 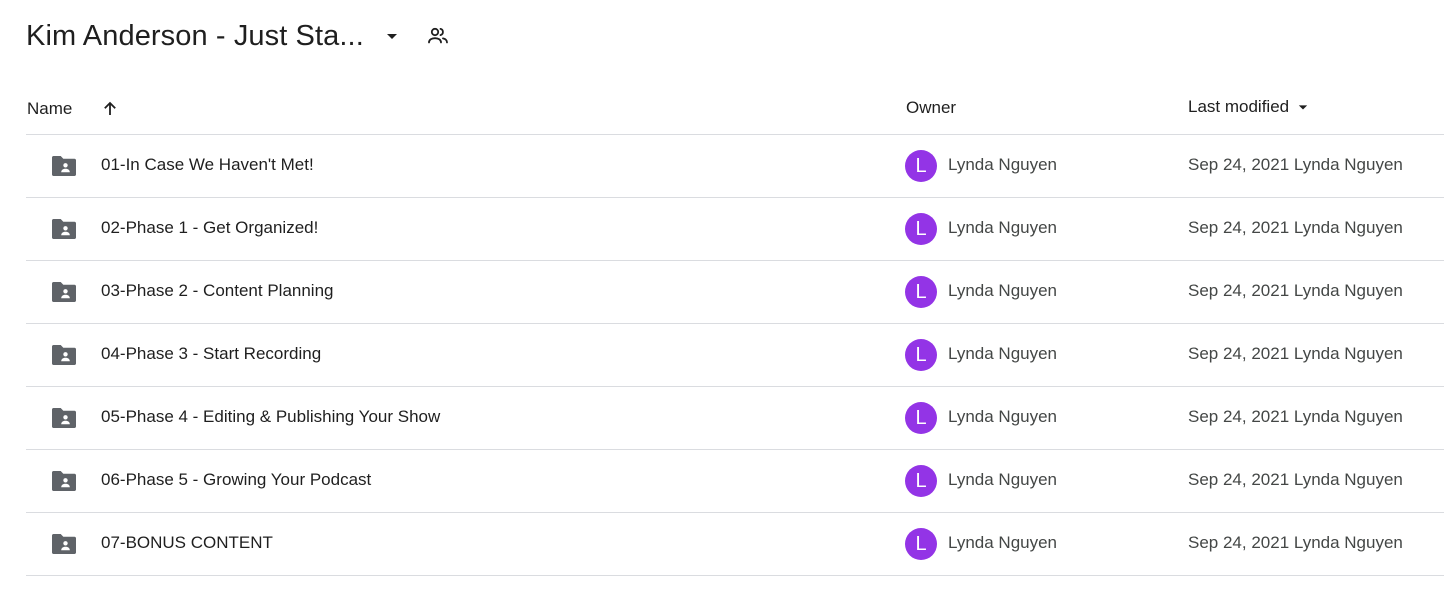 I want to click on file-name: 07-BONUS CONTENT, so click(x=187, y=543).